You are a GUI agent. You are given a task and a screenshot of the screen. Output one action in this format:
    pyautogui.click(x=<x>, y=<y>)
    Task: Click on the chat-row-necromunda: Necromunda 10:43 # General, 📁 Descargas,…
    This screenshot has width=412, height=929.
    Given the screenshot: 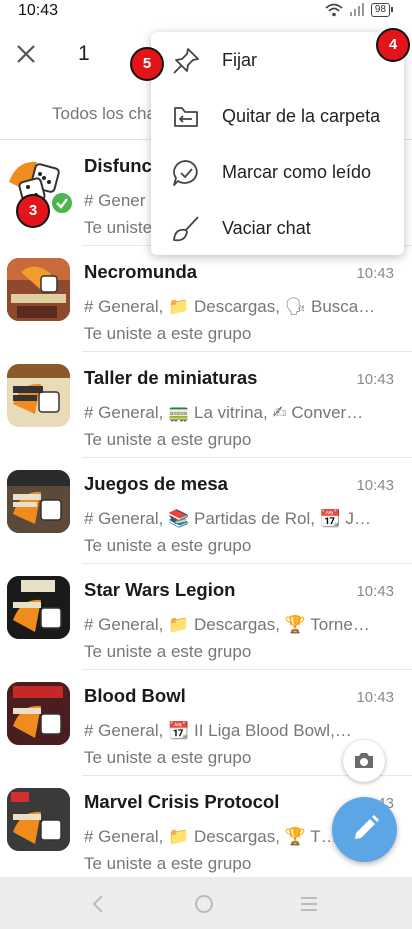 What is the action you would take?
    pyautogui.click(x=206, y=299)
    